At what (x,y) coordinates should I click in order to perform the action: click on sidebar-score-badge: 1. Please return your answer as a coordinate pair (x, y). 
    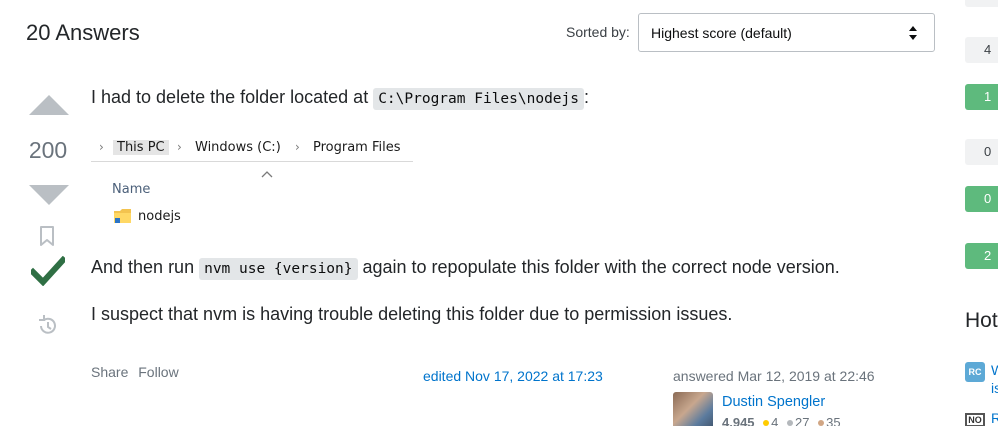
    Looking at the image, I should click on (981, 97).